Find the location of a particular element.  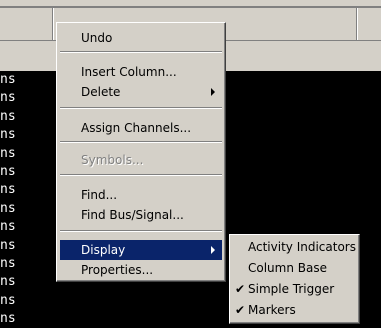

submenu-item-column-base: Column Base is located at coordinates (294, 268).